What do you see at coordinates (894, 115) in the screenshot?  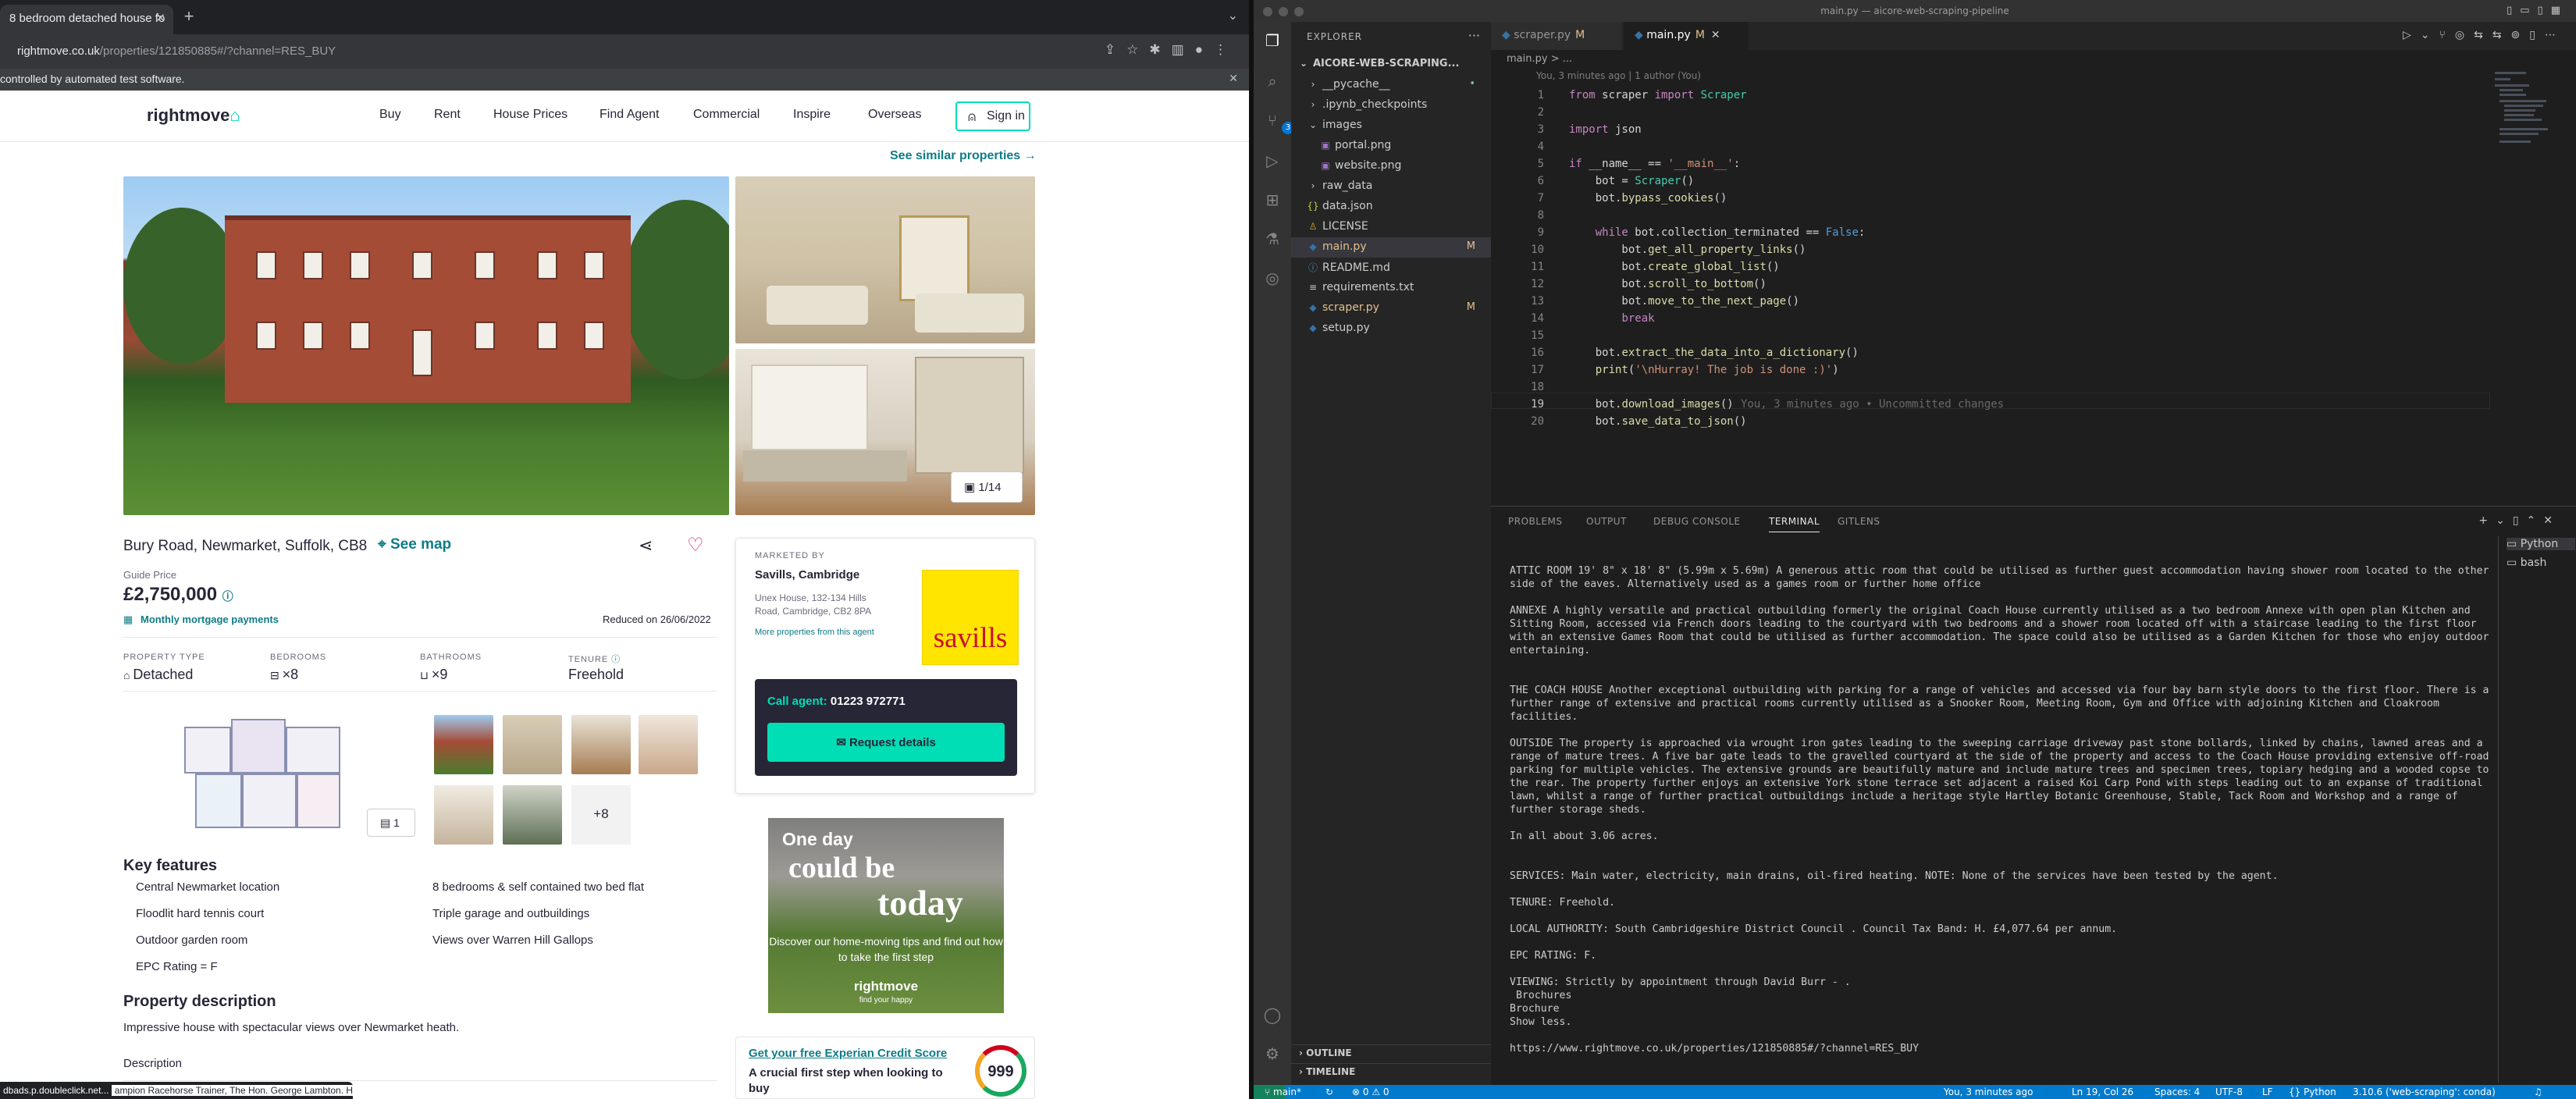 I see `nav-overseas: Overseas` at bounding box center [894, 115].